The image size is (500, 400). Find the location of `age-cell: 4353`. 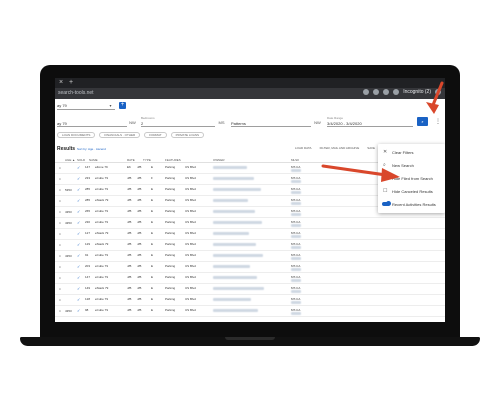

age-cell: 4353 is located at coordinates (68, 223).